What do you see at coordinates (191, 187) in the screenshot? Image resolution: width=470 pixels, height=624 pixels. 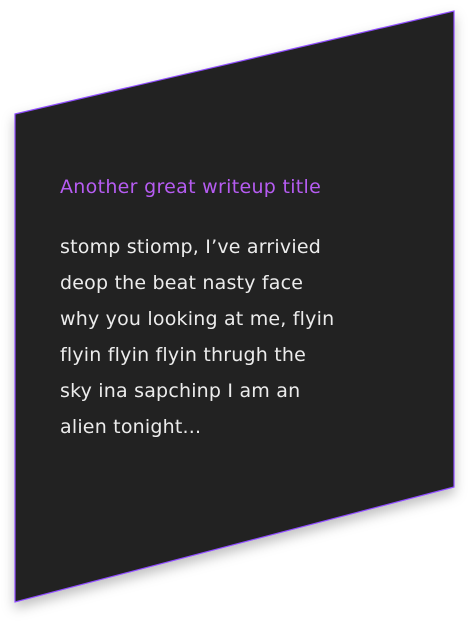 I see `card-title: Another great writeup title` at bounding box center [191, 187].